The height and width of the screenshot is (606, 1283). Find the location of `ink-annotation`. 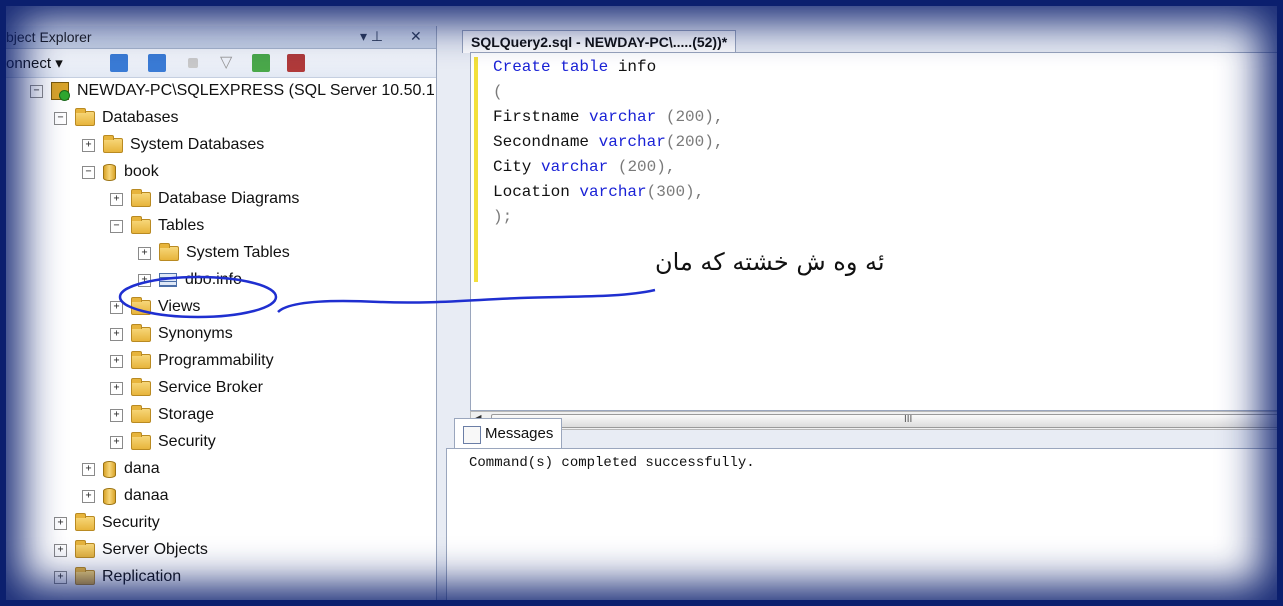

ink-annotation is located at coordinates (387, 297).